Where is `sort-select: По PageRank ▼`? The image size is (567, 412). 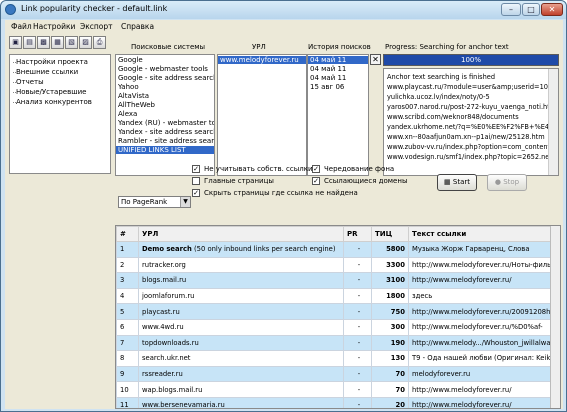 sort-select: По PageRank ▼ is located at coordinates (154, 202).